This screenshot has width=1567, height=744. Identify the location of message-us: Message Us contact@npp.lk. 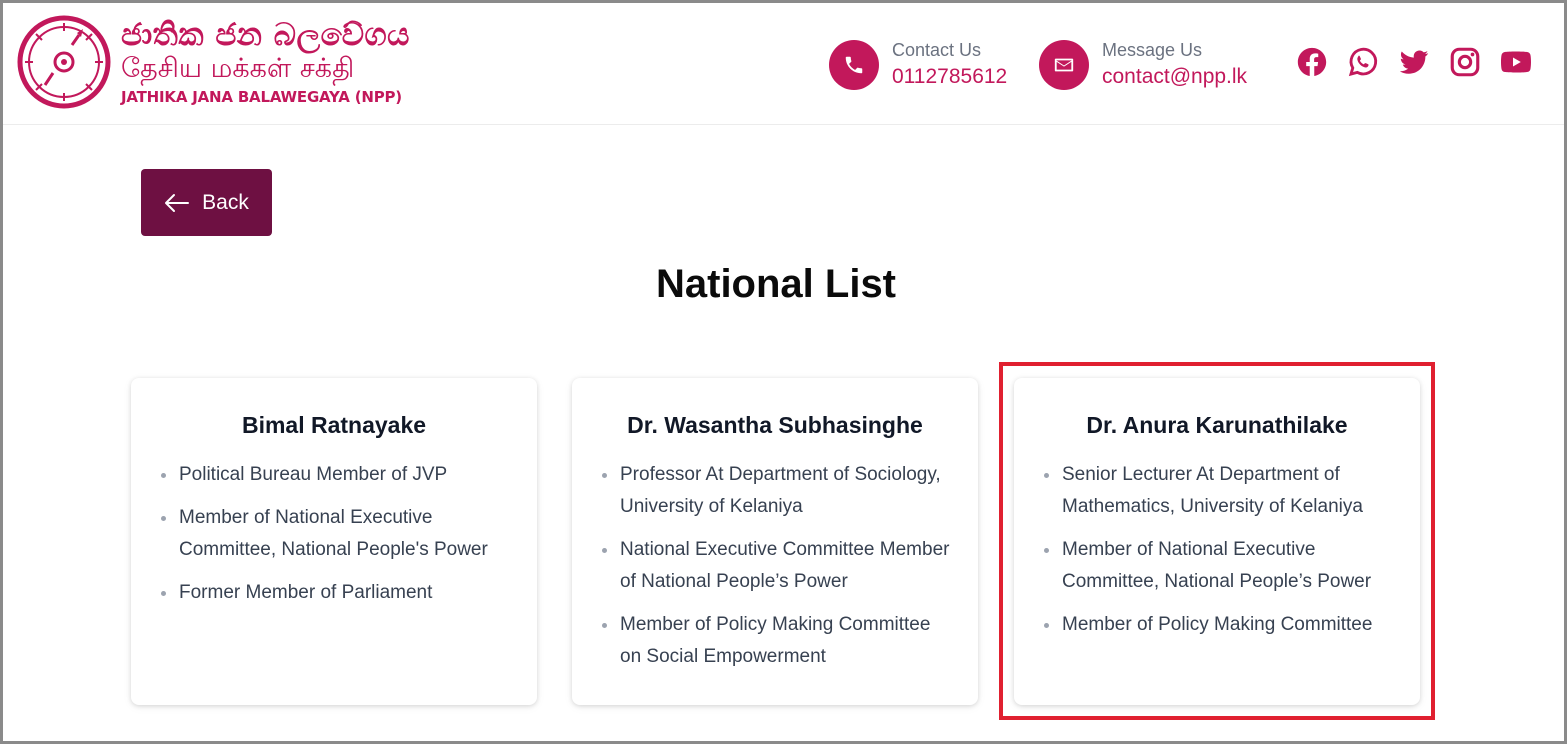
(1143, 65).